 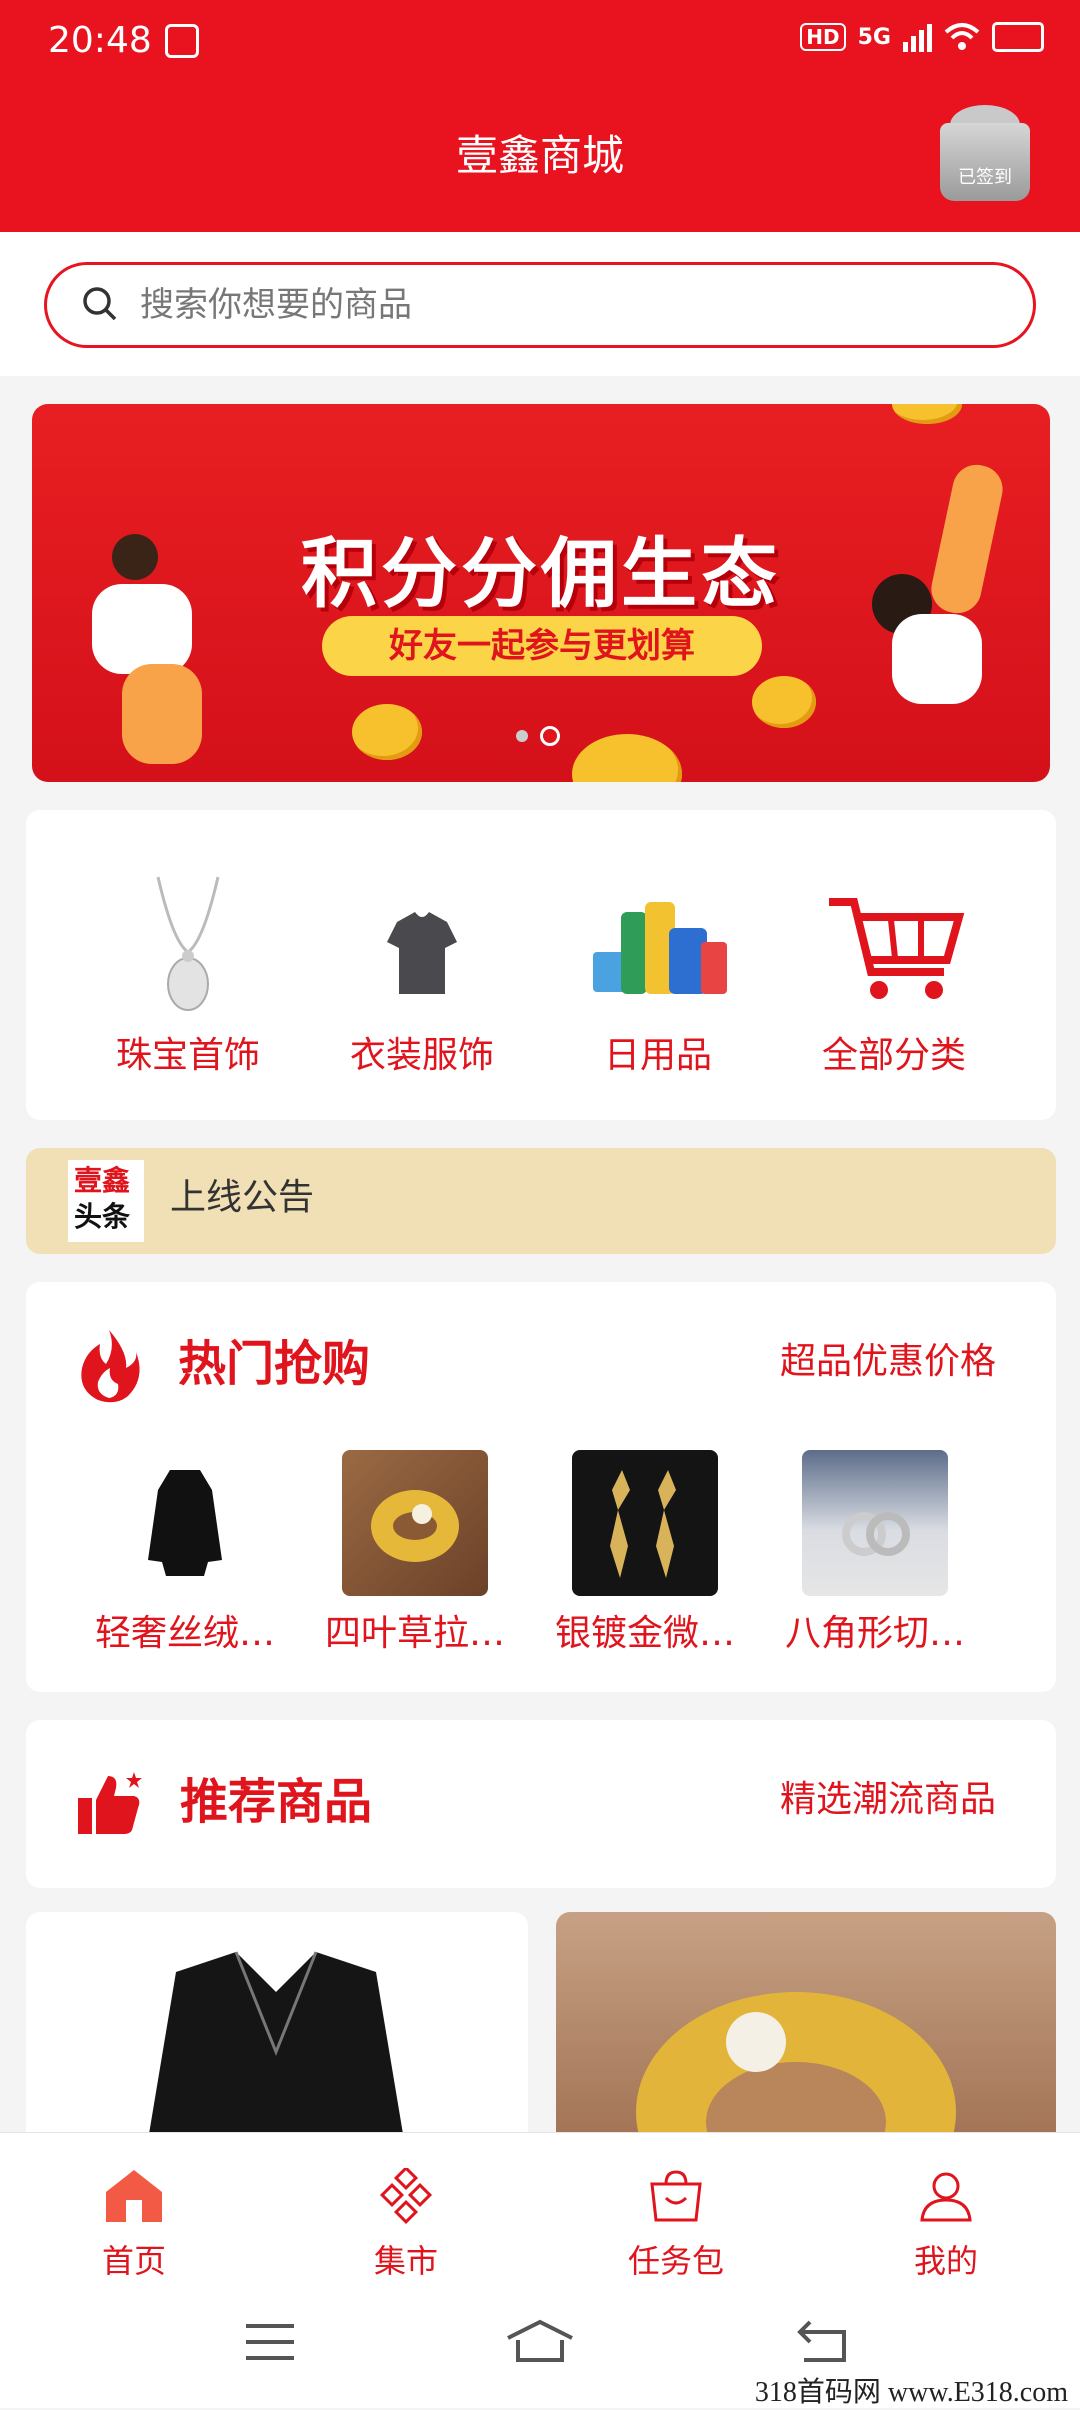 What do you see at coordinates (134, 2225) in the screenshot?
I see `nav-home: 首页` at bounding box center [134, 2225].